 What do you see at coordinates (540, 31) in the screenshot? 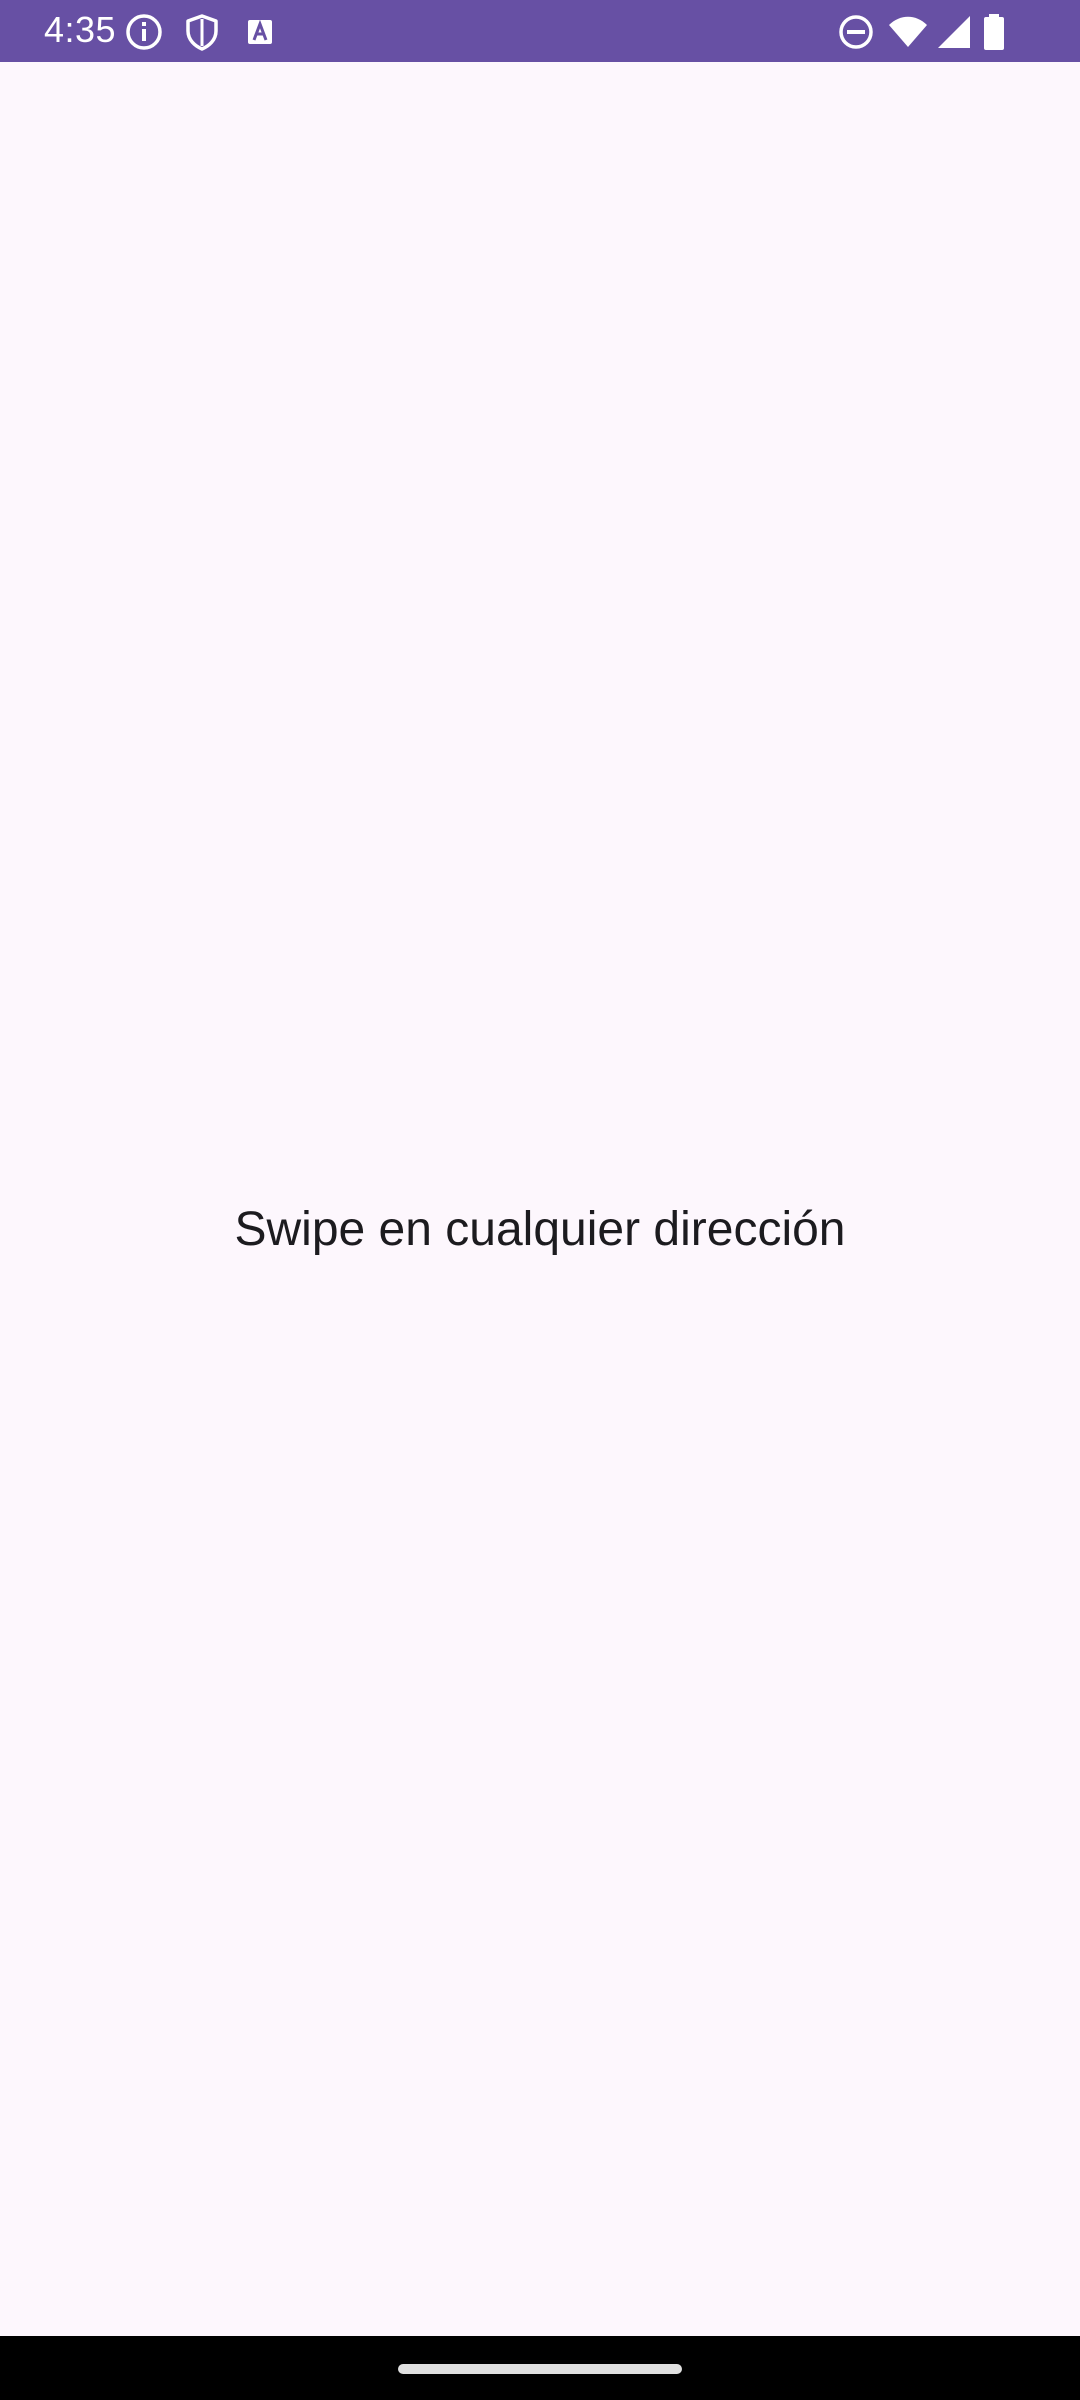
I see `status-bar: 4:35` at bounding box center [540, 31].